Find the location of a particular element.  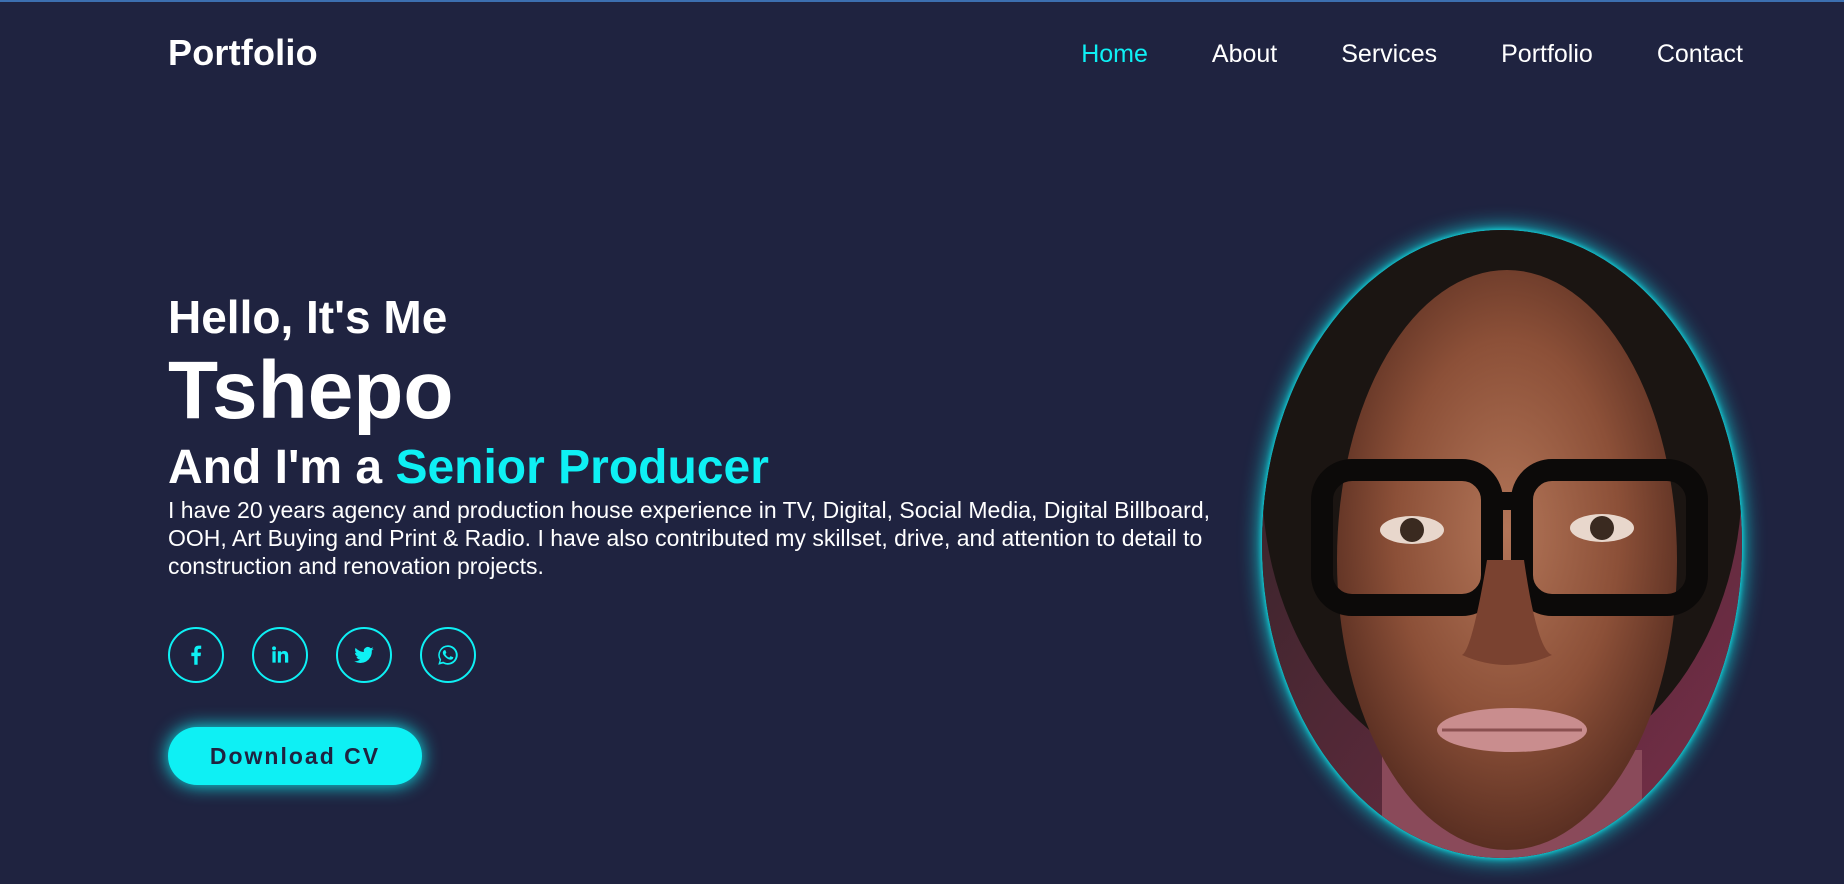

facebook-icon is located at coordinates (196, 655).